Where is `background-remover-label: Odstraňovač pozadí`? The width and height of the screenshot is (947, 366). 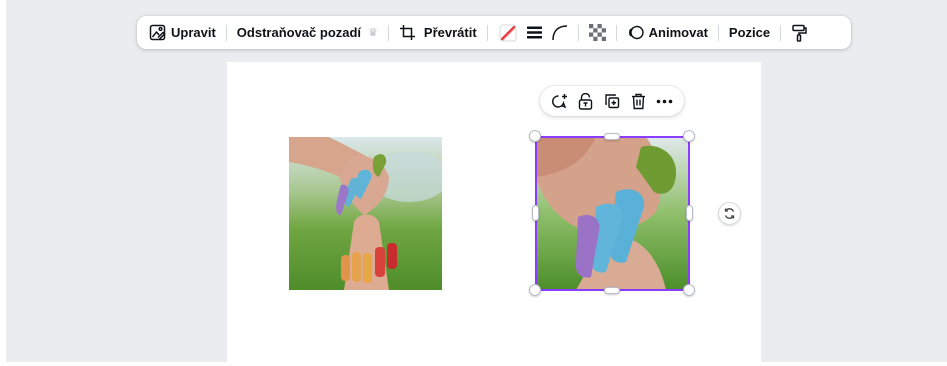 background-remover-label: Odstraňovač pozadí is located at coordinates (299, 32).